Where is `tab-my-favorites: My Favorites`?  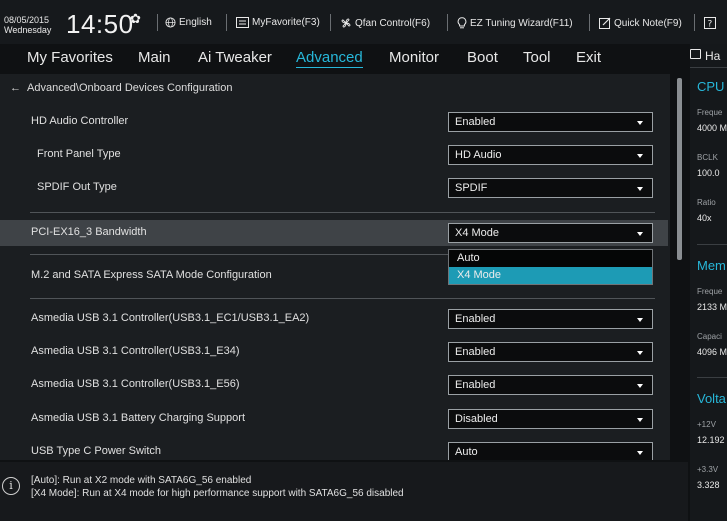
tab-my-favorites: My Favorites is located at coordinates (70, 57).